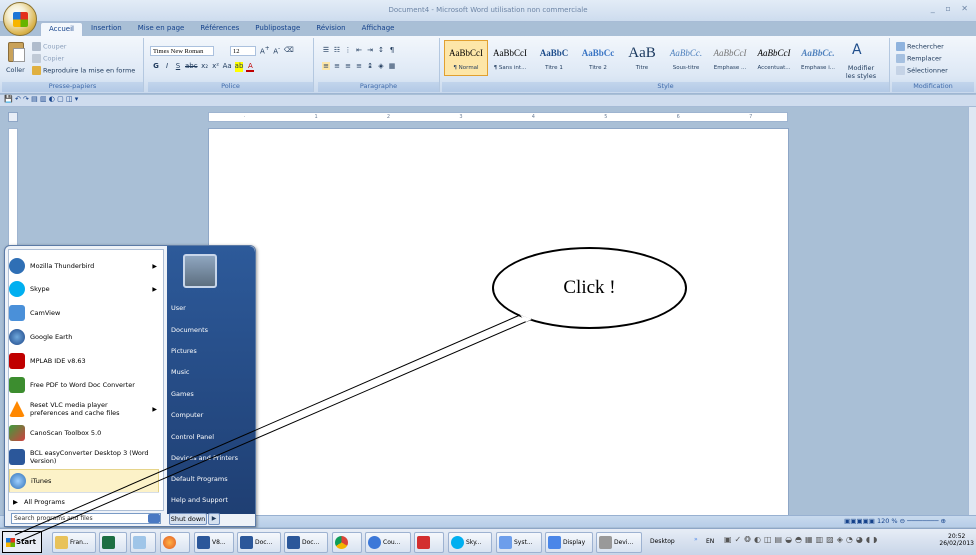 The width and height of the screenshot is (976, 555). What do you see at coordinates (212, 415) in the screenshot?
I see `place-computer: Computer` at bounding box center [212, 415].